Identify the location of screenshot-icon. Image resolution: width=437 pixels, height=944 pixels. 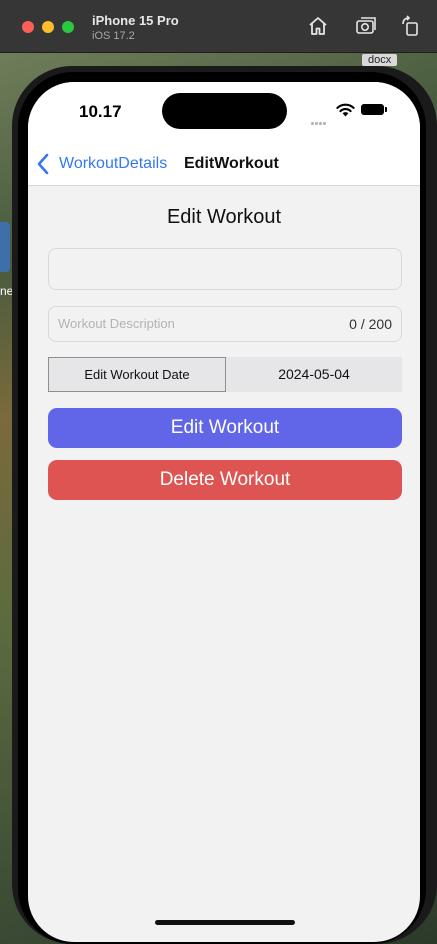
(366, 26).